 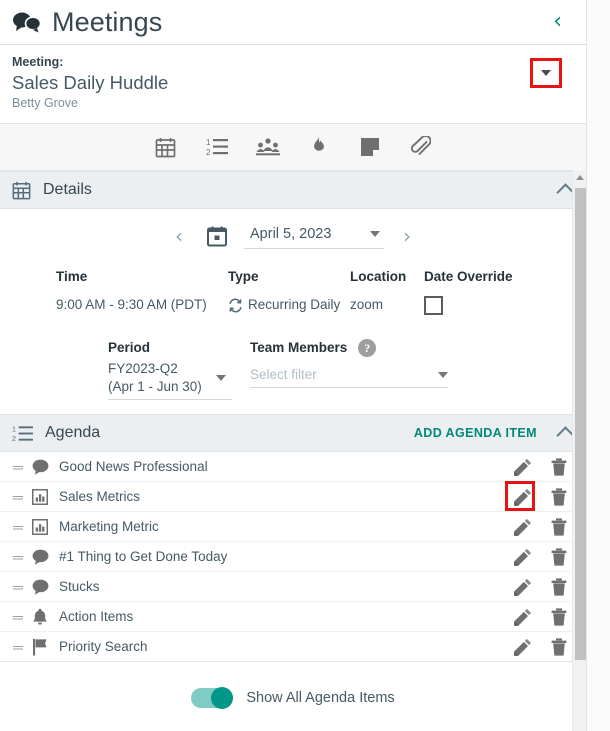 I want to click on speech-bubble-icon, so click(x=40, y=557).